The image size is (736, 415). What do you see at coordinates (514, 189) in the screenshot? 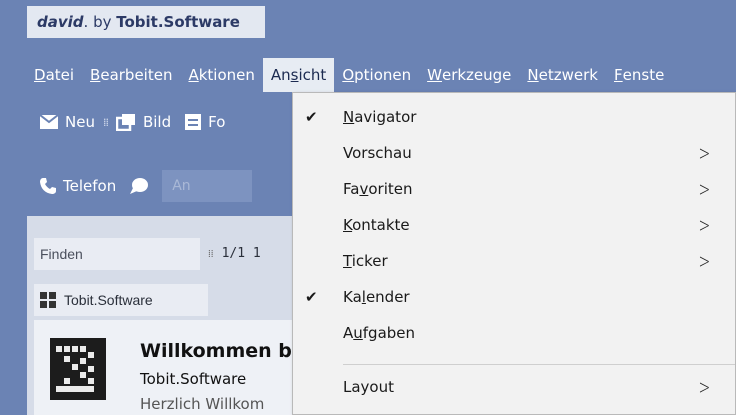
I see `menu-item-favoriten: Favoriten >` at bounding box center [514, 189].